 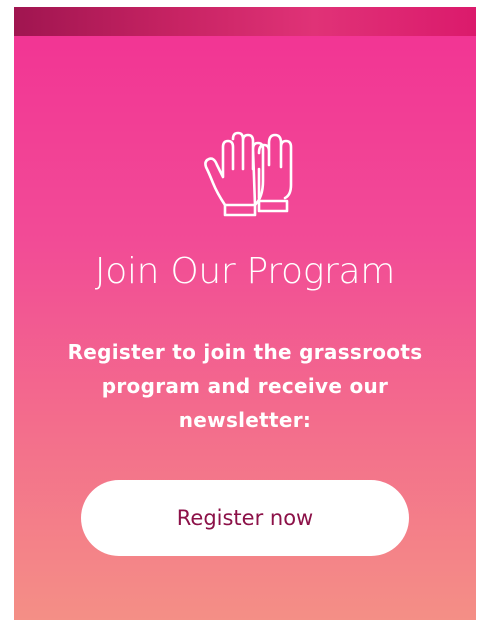 I want to click on top-accent-strip, so click(x=245, y=21).